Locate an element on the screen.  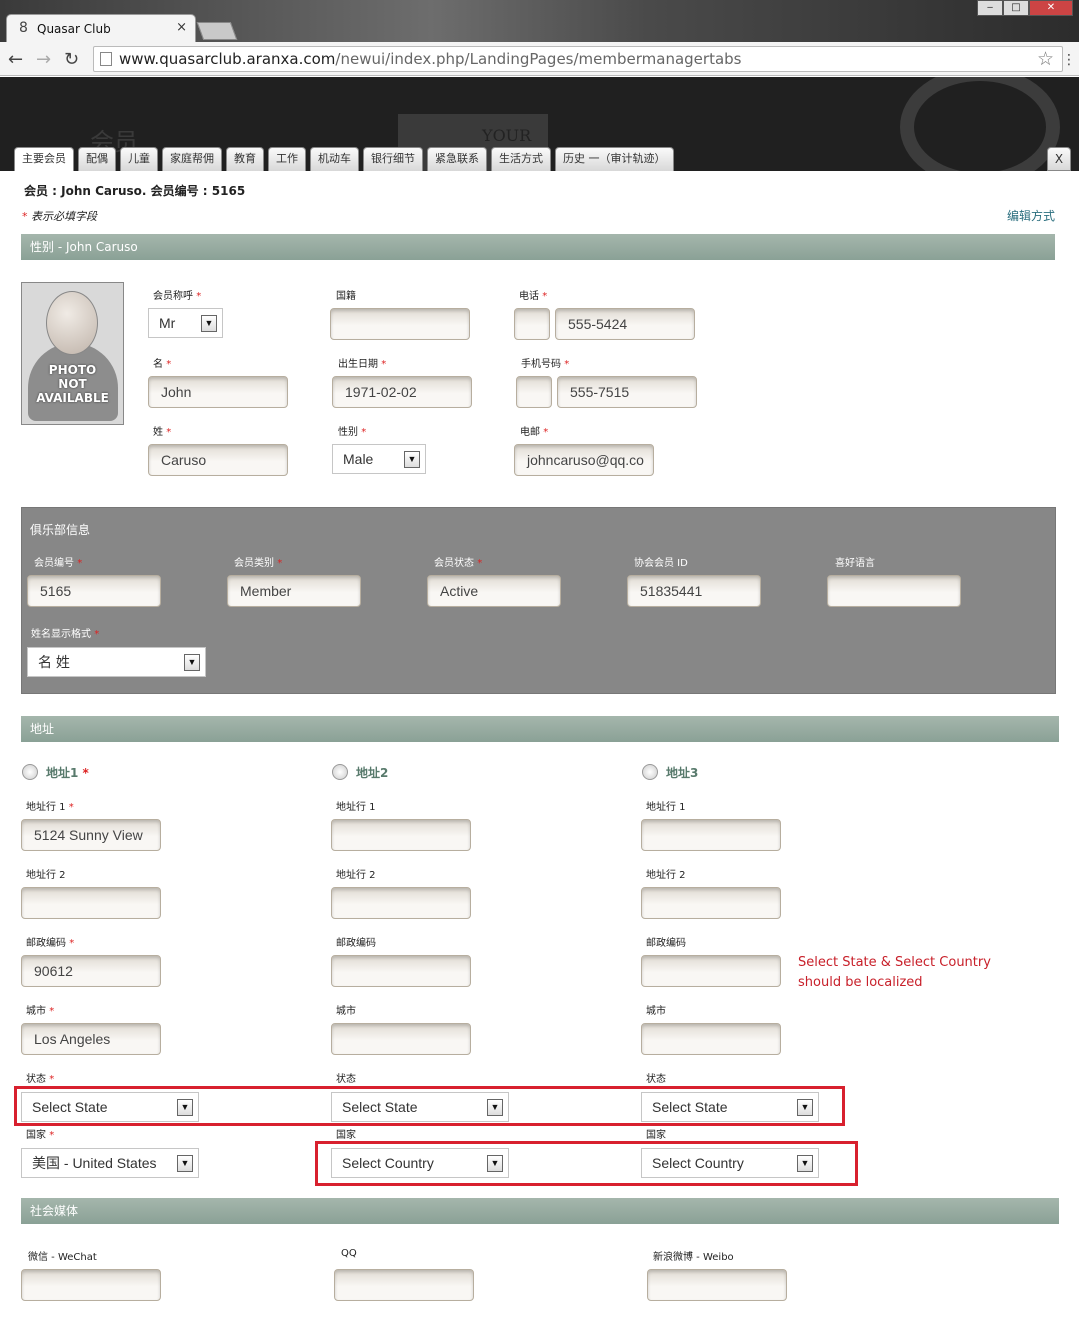
address2-line1-field is located at coordinates (401, 835).